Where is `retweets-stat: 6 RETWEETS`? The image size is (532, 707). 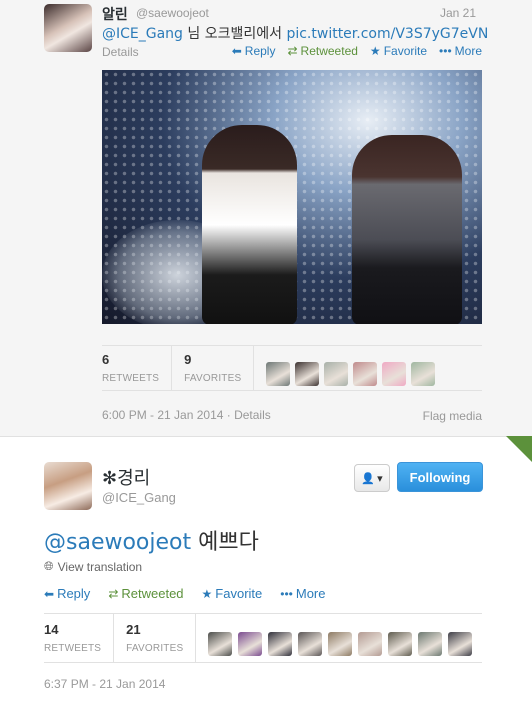
retweets-stat: 6 RETWEETS is located at coordinates (137, 368).